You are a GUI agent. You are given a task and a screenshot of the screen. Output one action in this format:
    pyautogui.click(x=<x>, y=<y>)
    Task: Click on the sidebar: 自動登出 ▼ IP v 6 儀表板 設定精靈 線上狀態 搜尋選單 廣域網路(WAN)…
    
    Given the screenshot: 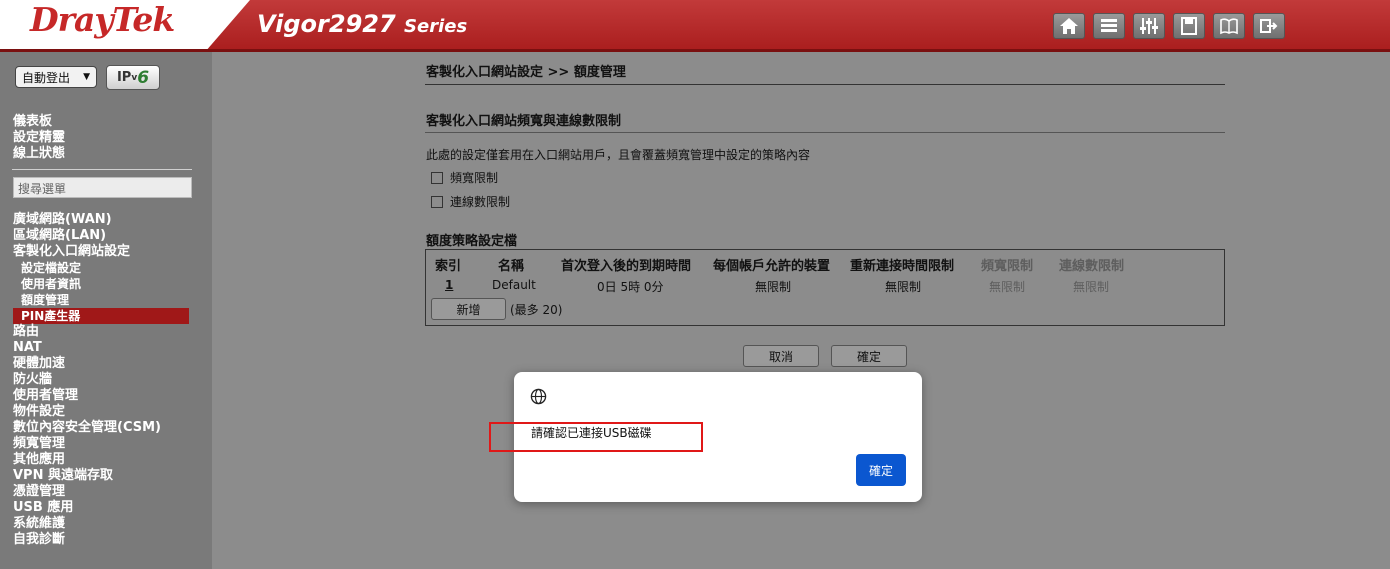 What is the action you would take?
    pyautogui.click(x=106, y=310)
    